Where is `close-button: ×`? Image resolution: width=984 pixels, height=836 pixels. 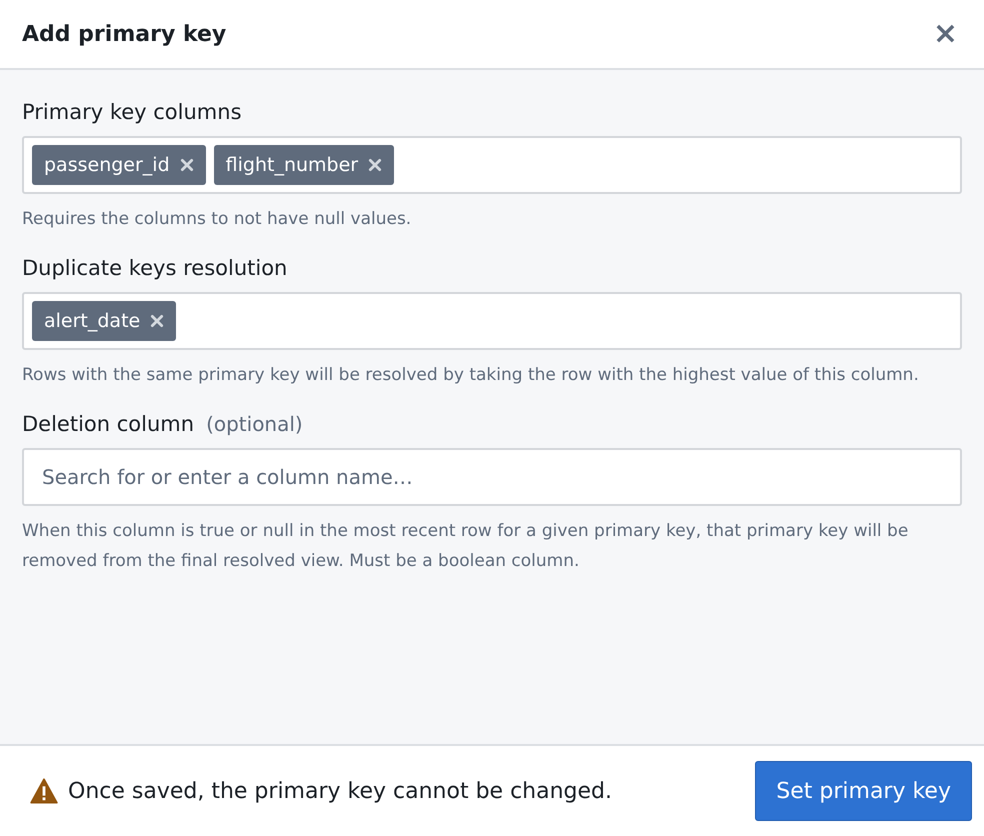 close-button: × is located at coordinates (945, 34).